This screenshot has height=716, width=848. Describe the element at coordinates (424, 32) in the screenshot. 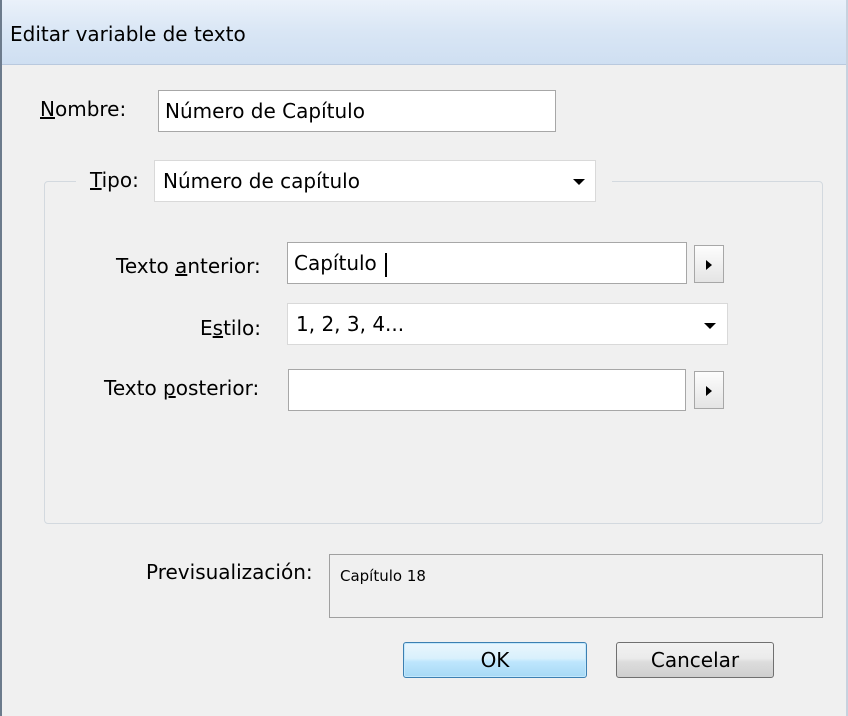

I see `title-bar: Editar variable de texto` at that location.